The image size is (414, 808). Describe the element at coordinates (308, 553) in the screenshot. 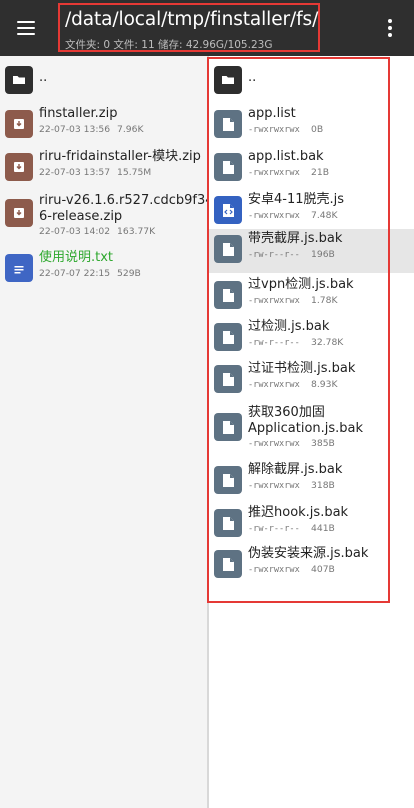

I see `file-name: 伪装安装来源.js.bak` at that location.